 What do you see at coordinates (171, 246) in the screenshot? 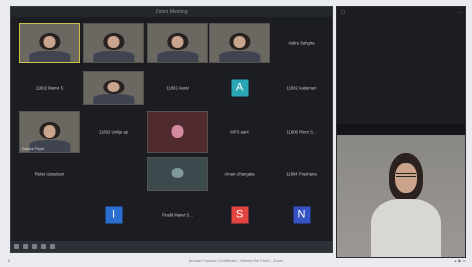
I see `taskbar` at bounding box center [171, 246].